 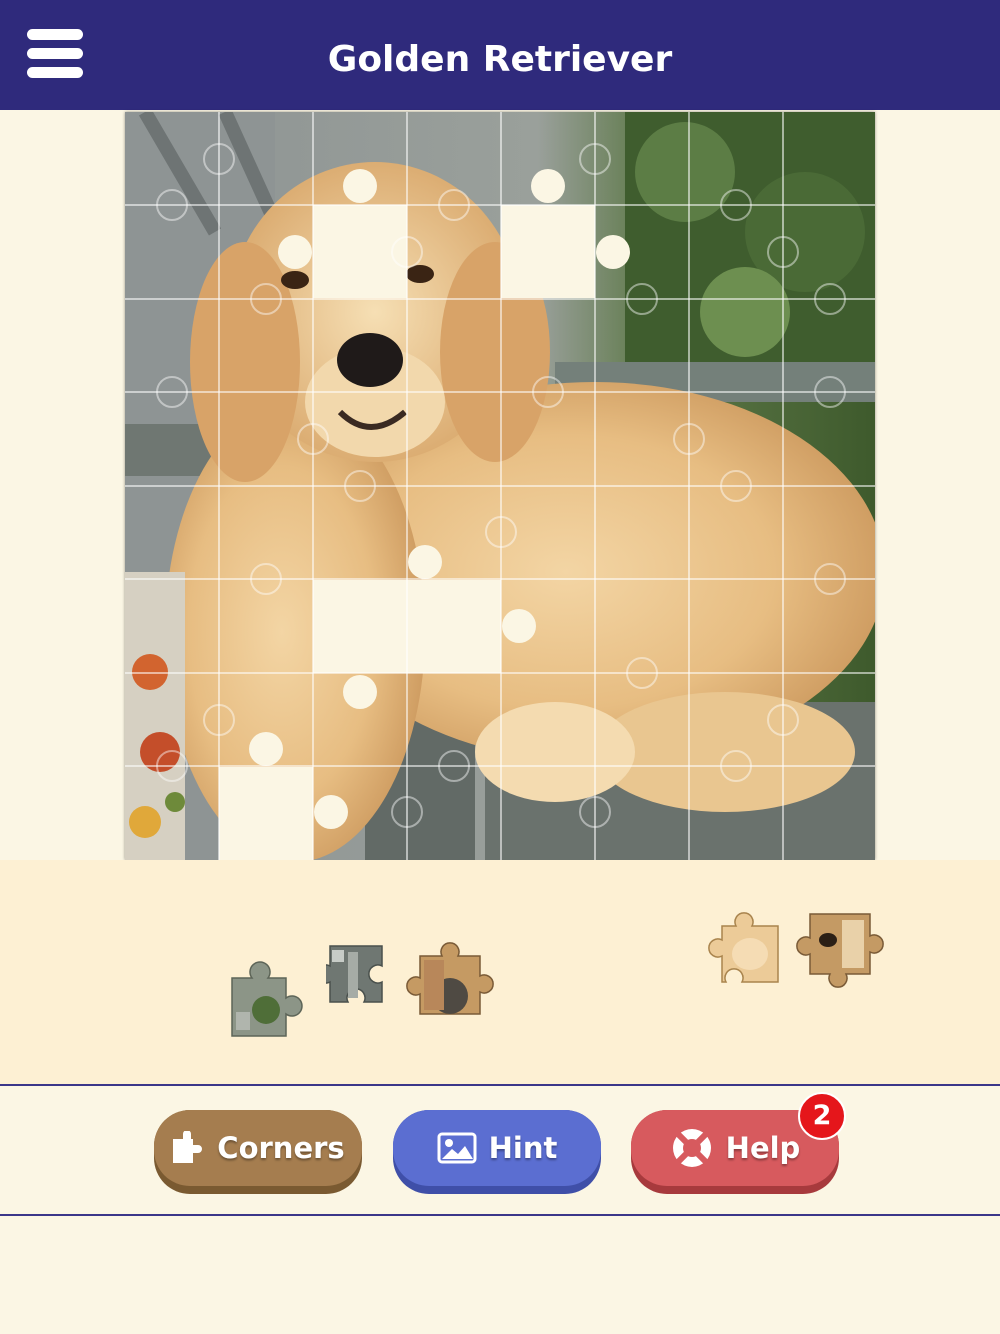 I want to click on corners-button: Corners, so click(x=258, y=1152).